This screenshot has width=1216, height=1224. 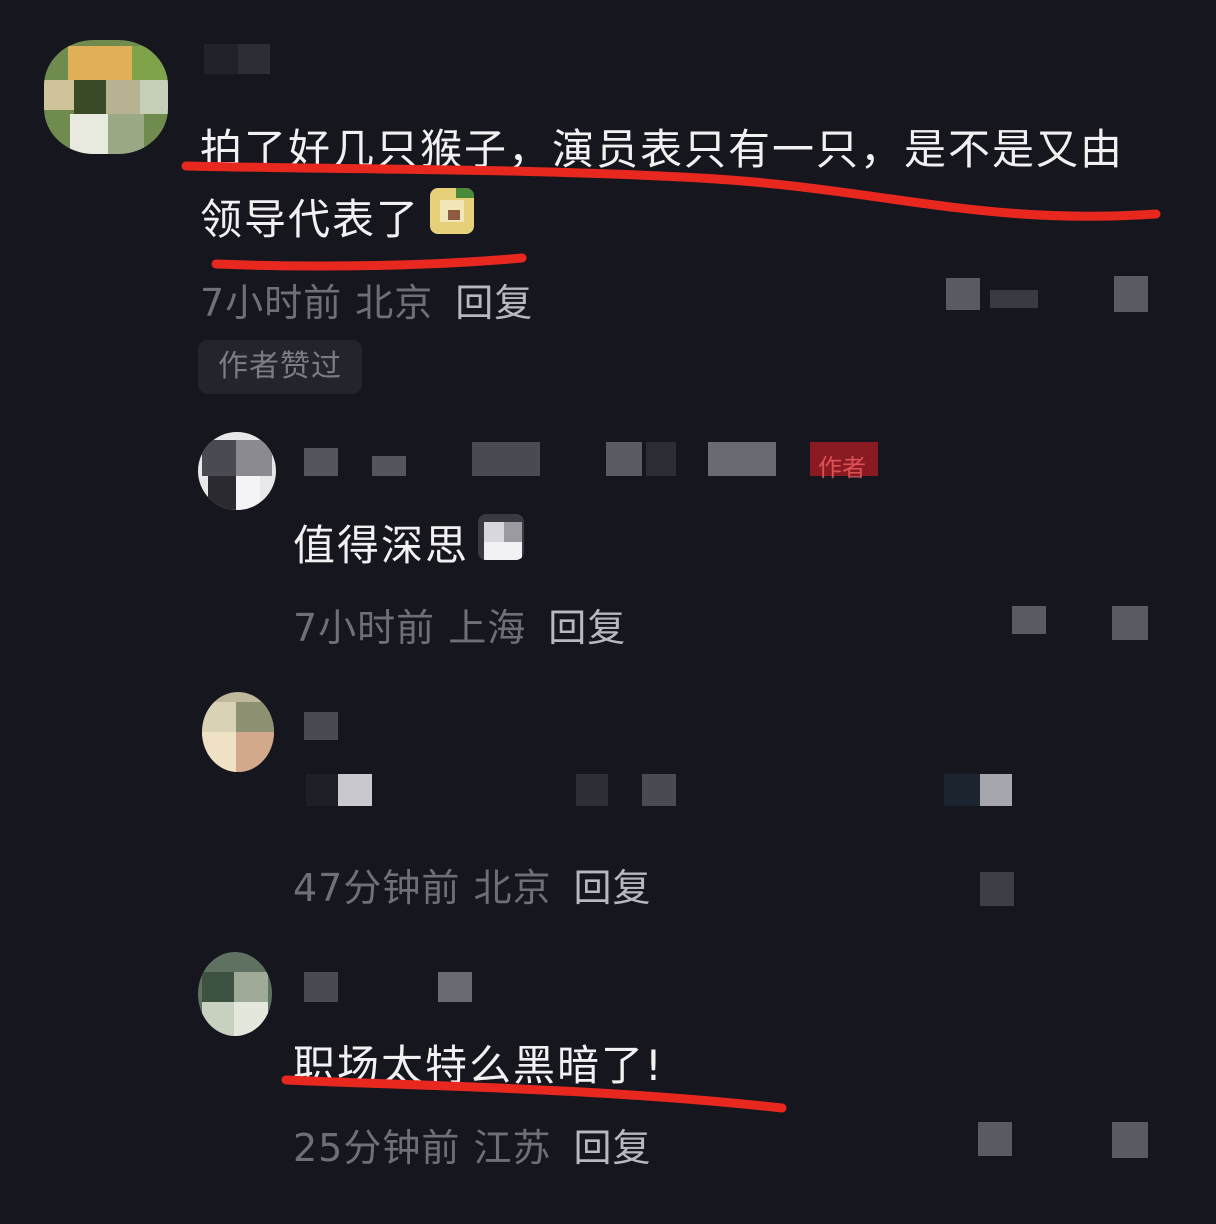 I want to click on location: 江苏, so click(x=512, y=1148).